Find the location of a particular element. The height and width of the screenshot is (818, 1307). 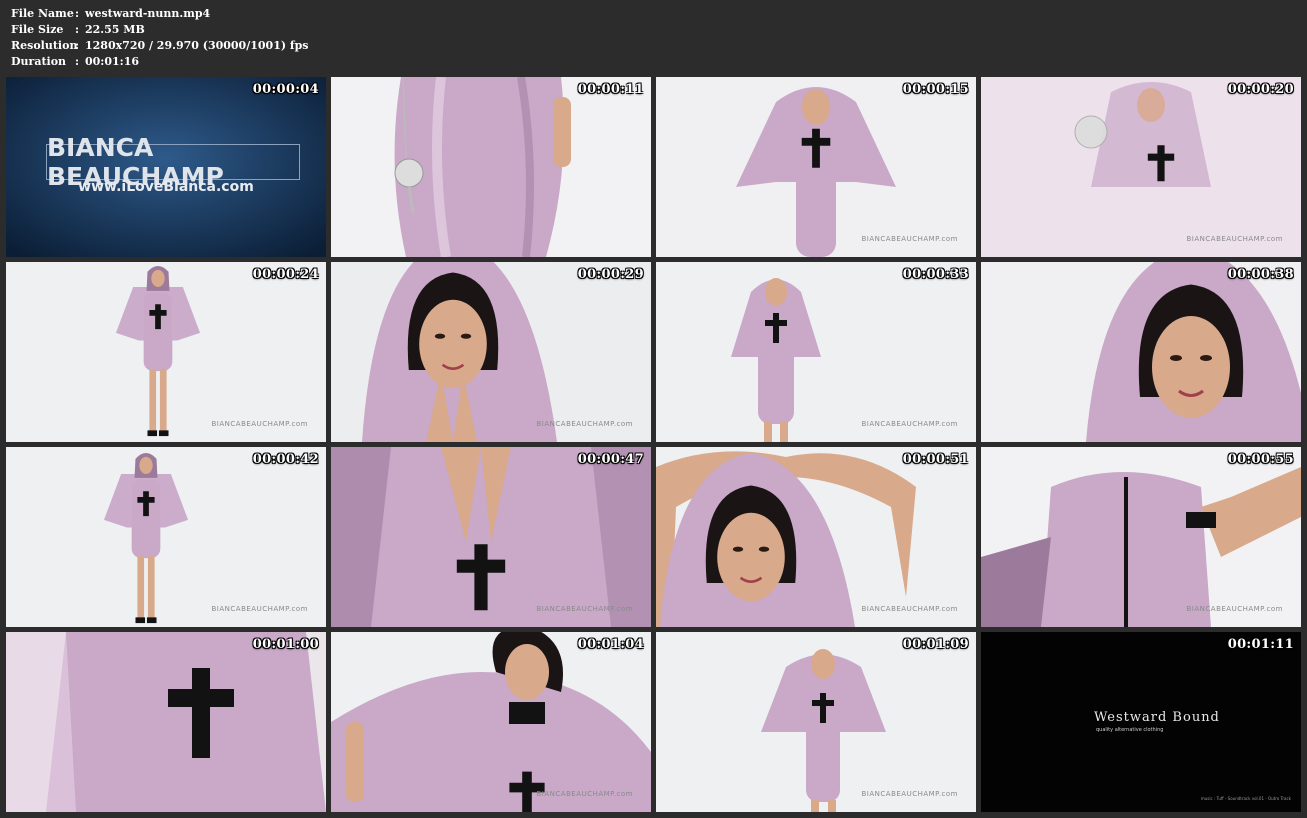

timestamp: 00:01:11 is located at coordinates (1260, 644).